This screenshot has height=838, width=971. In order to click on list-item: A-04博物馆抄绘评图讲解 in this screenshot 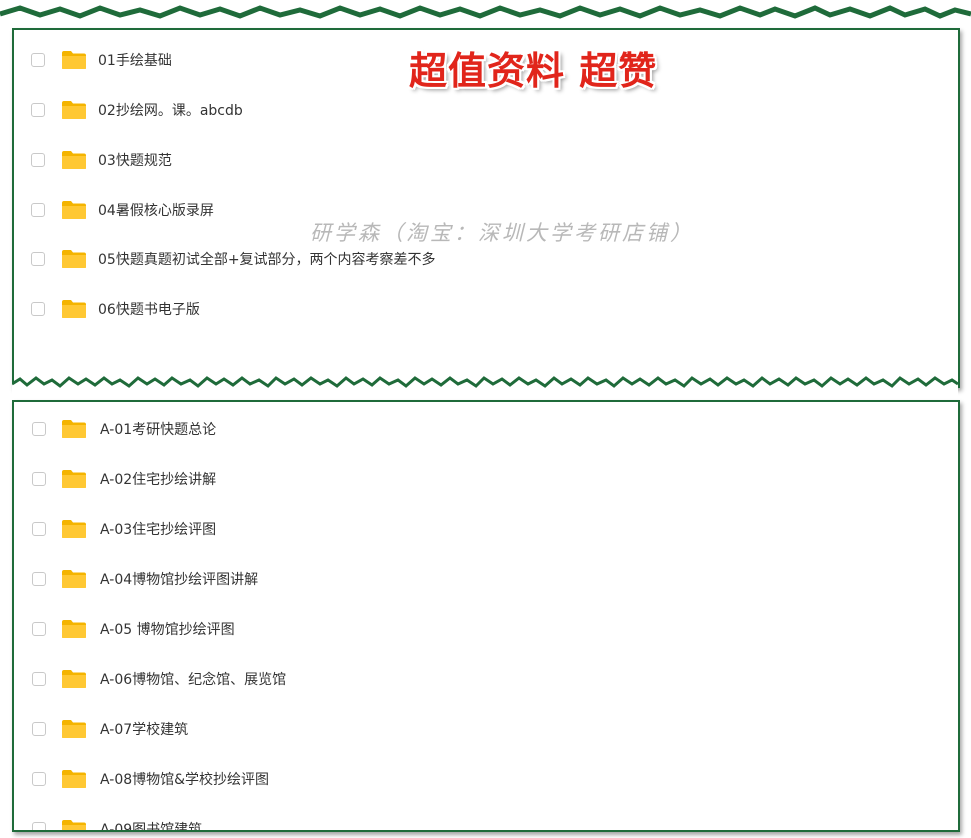, I will do `click(486, 579)`.